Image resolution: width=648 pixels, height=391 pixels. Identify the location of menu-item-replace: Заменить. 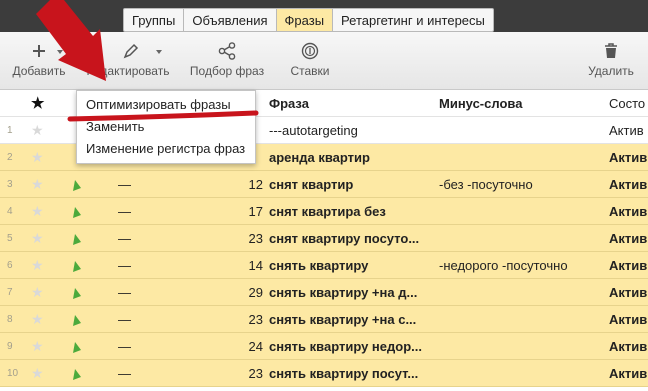
(115, 127).